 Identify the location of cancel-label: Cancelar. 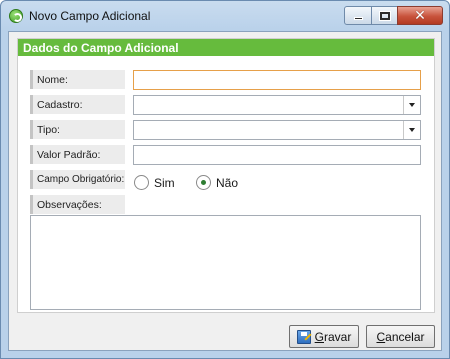
(400, 336).